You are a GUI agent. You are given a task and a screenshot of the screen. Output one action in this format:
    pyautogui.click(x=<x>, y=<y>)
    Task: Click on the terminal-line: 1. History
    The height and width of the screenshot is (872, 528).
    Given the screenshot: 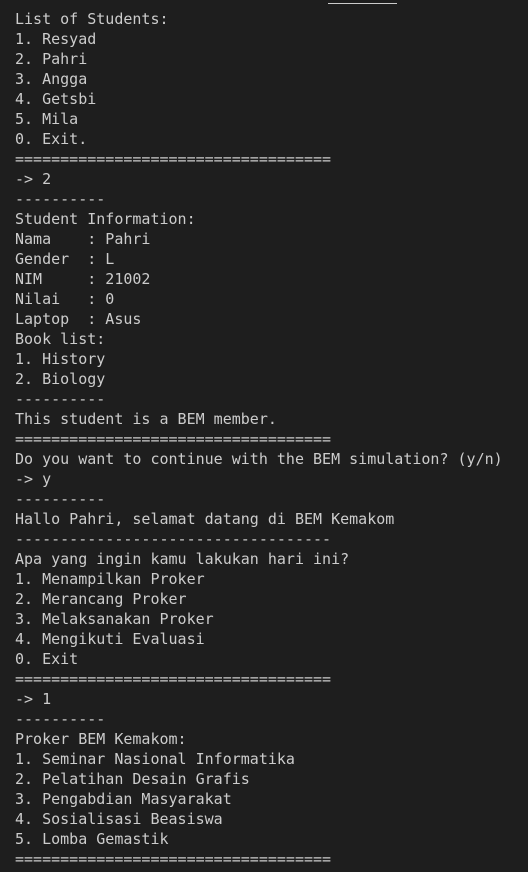 What is the action you would take?
    pyautogui.click(x=60, y=359)
    